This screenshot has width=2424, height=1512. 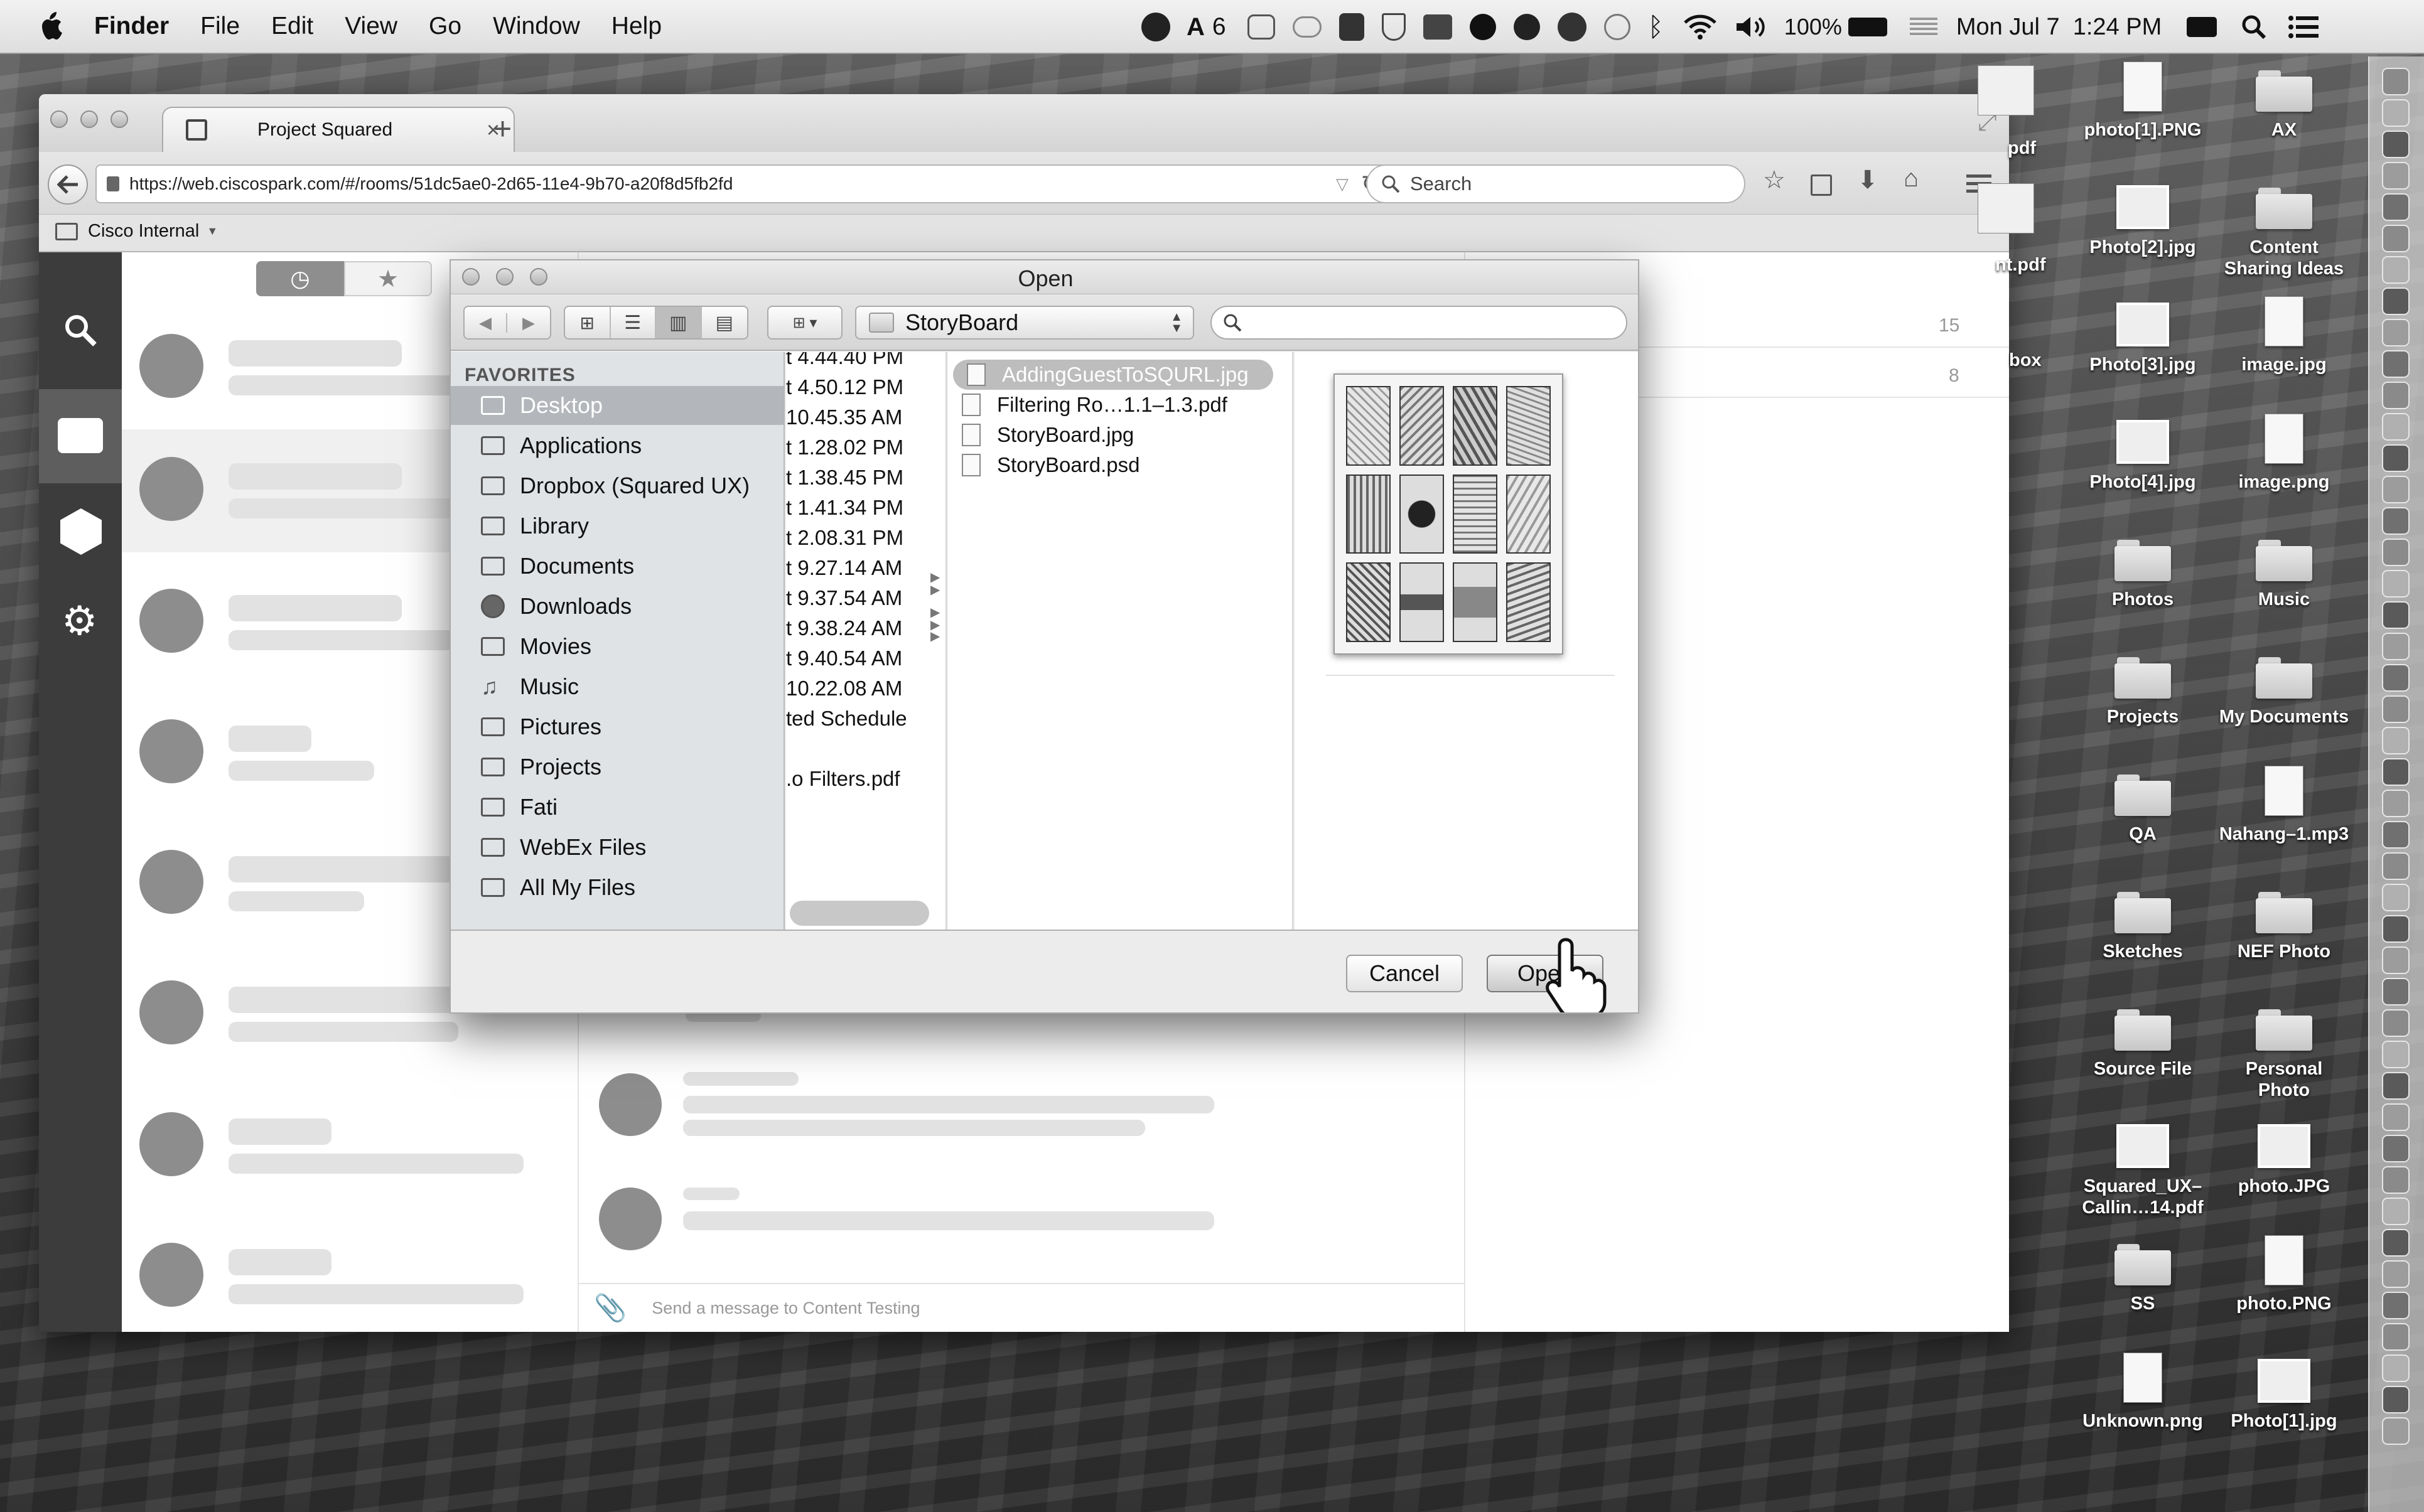 I want to click on home-icon: ⌂, so click(x=1911, y=178).